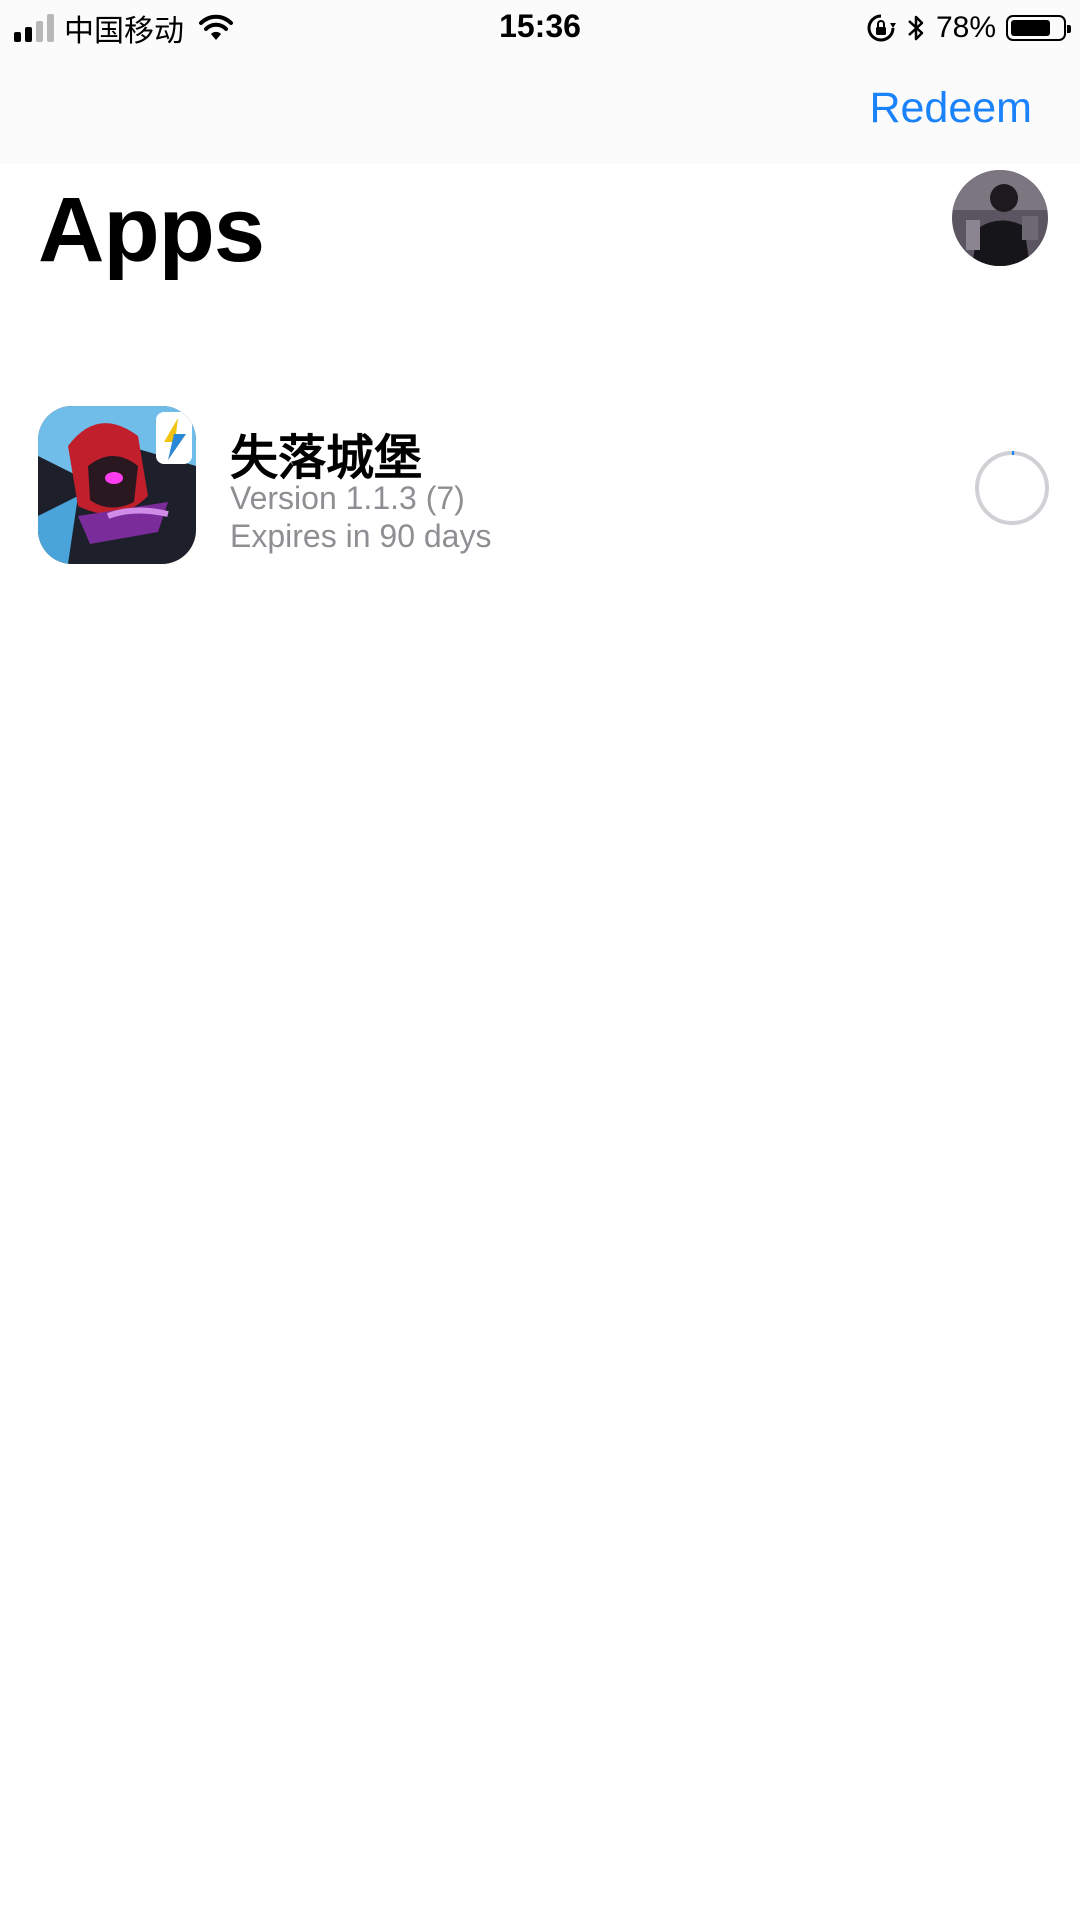  What do you see at coordinates (1012, 488) in the screenshot?
I see `install-progress-button` at bounding box center [1012, 488].